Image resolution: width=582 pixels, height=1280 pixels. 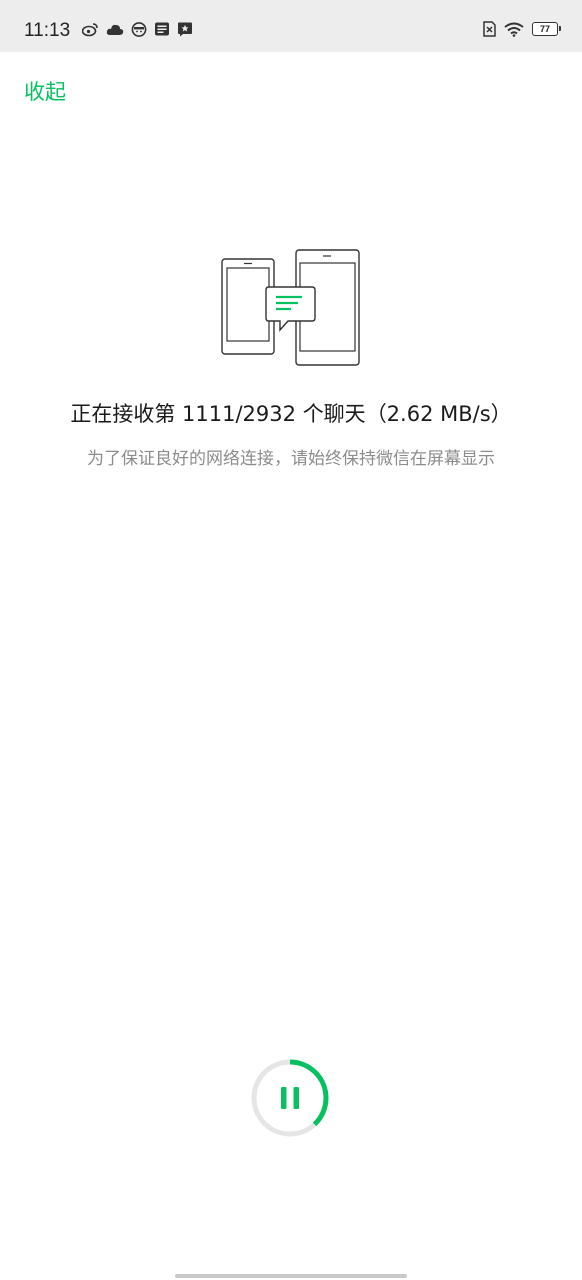 What do you see at coordinates (47, 30) in the screenshot?
I see `status-time: 11:13` at bounding box center [47, 30].